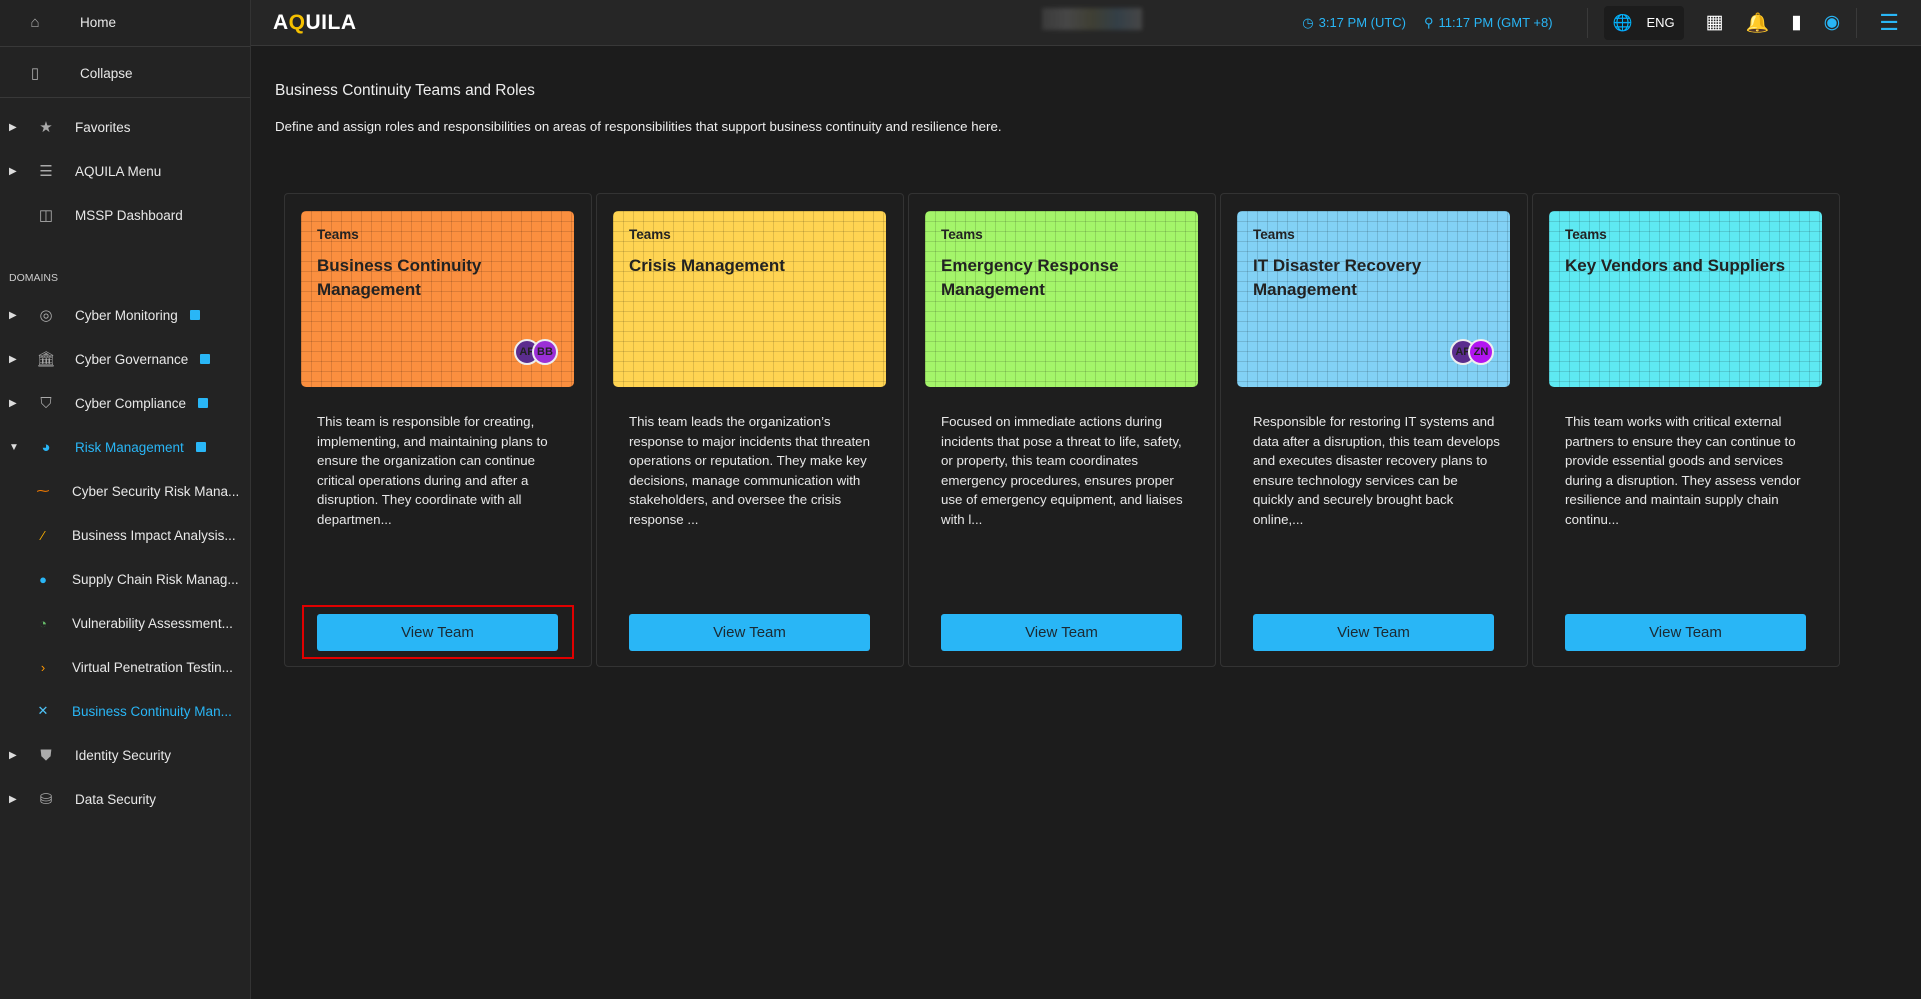 The image size is (1921, 999). What do you see at coordinates (35, 22) in the screenshot?
I see `home-icon: ⌂` at bounding box center [35, 22].